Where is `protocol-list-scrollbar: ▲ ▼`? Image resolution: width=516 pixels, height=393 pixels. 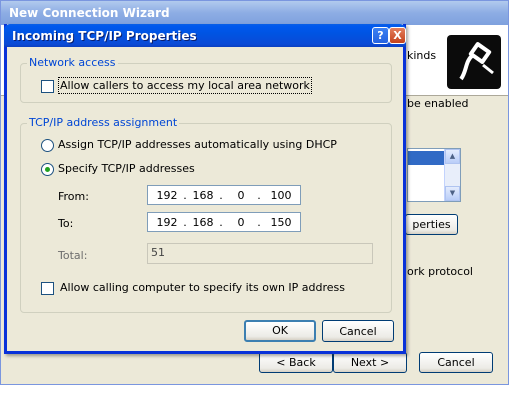
protocol-list-scrollbar: ▲ ▼ is located at coordinates (452, 175).